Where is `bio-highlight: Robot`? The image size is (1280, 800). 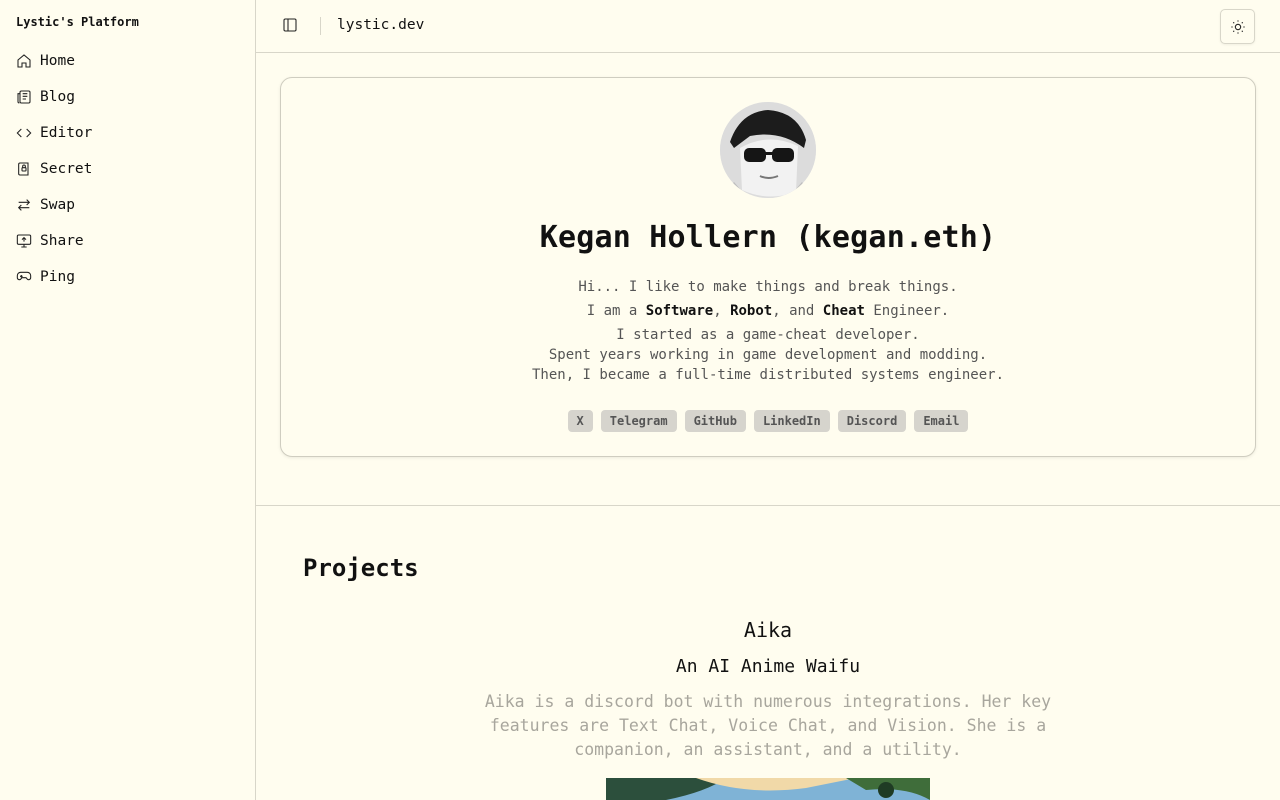
bio-highlight: Robot is located at coordinates (751, 311).